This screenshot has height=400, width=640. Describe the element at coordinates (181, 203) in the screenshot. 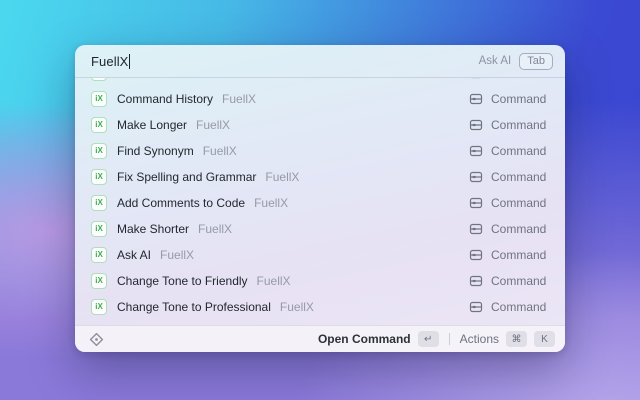

I see `command-title: Add Comments to Code` at that location.